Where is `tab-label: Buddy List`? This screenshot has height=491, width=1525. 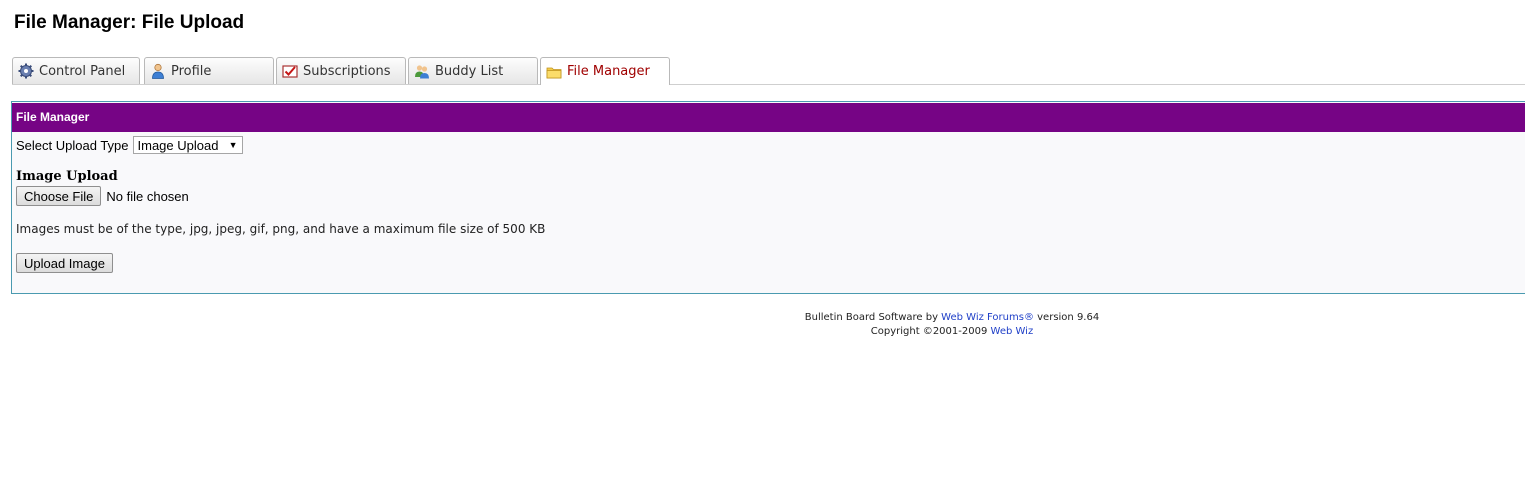 tab-label: Buddy List is located at coordinates (469, 71).